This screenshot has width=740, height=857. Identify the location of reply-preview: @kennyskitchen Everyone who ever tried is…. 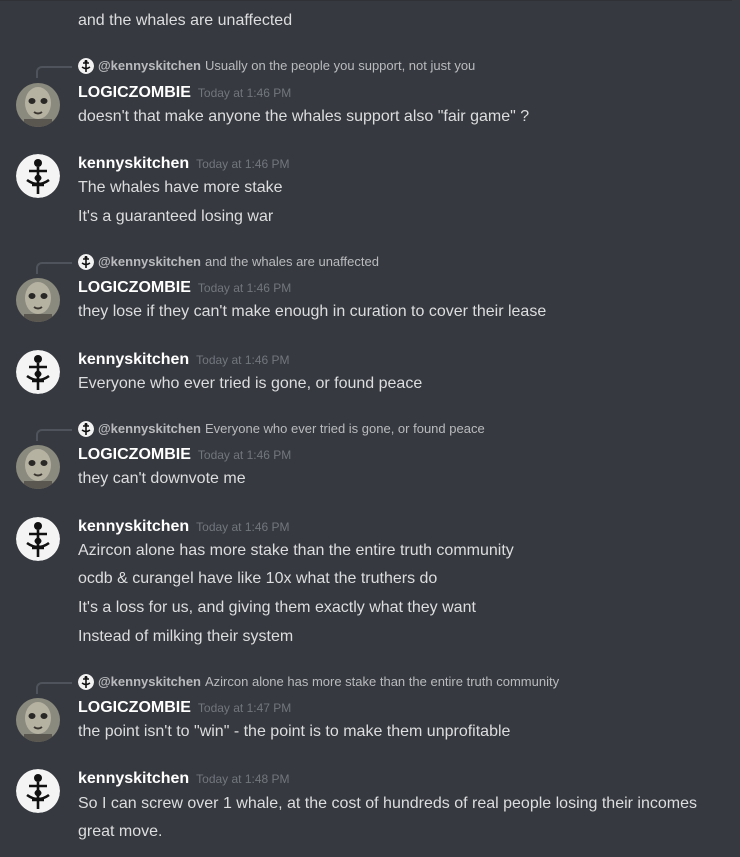
(281, 429).